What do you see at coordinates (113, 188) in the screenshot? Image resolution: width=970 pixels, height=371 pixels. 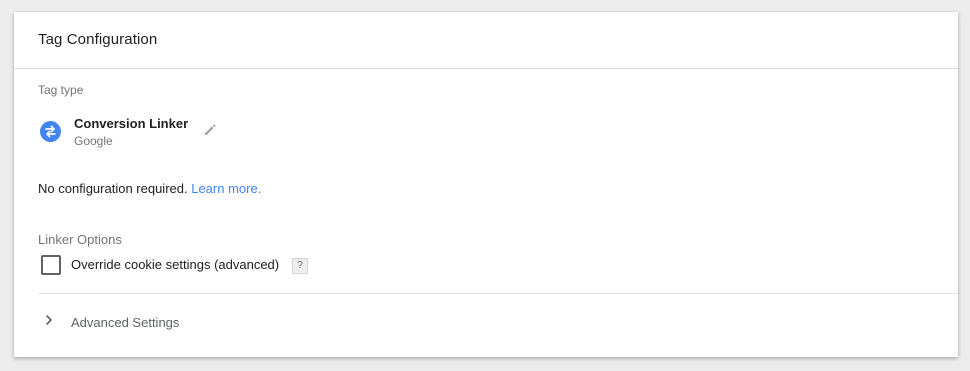 I see `no-config-text: No configuration required.` at bounding box center [113, 188].